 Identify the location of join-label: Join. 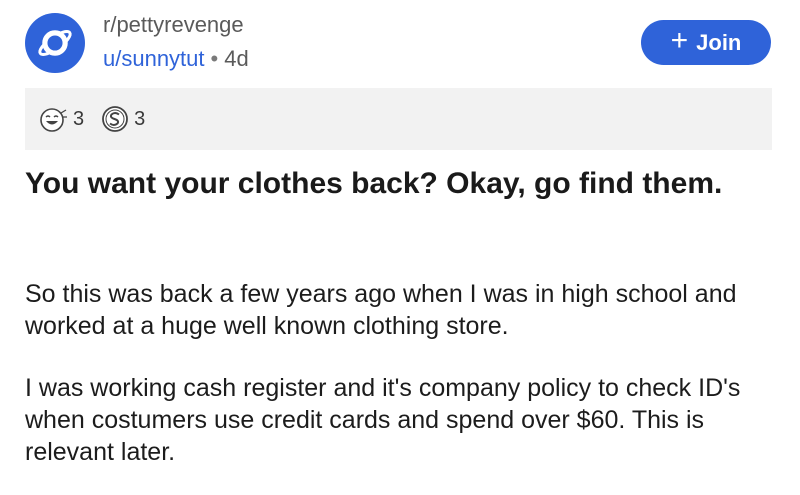
(719, 42).